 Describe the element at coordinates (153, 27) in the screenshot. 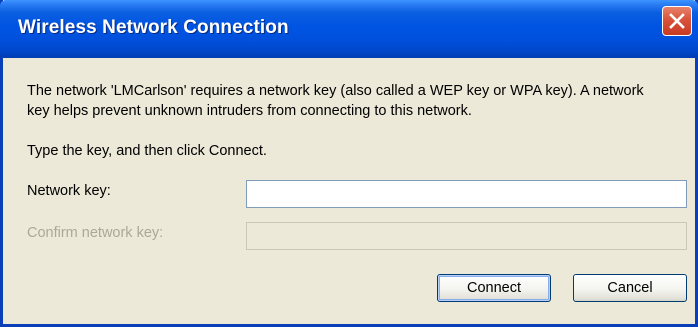

I see `window-title: Wireless Network Connection` at that location.